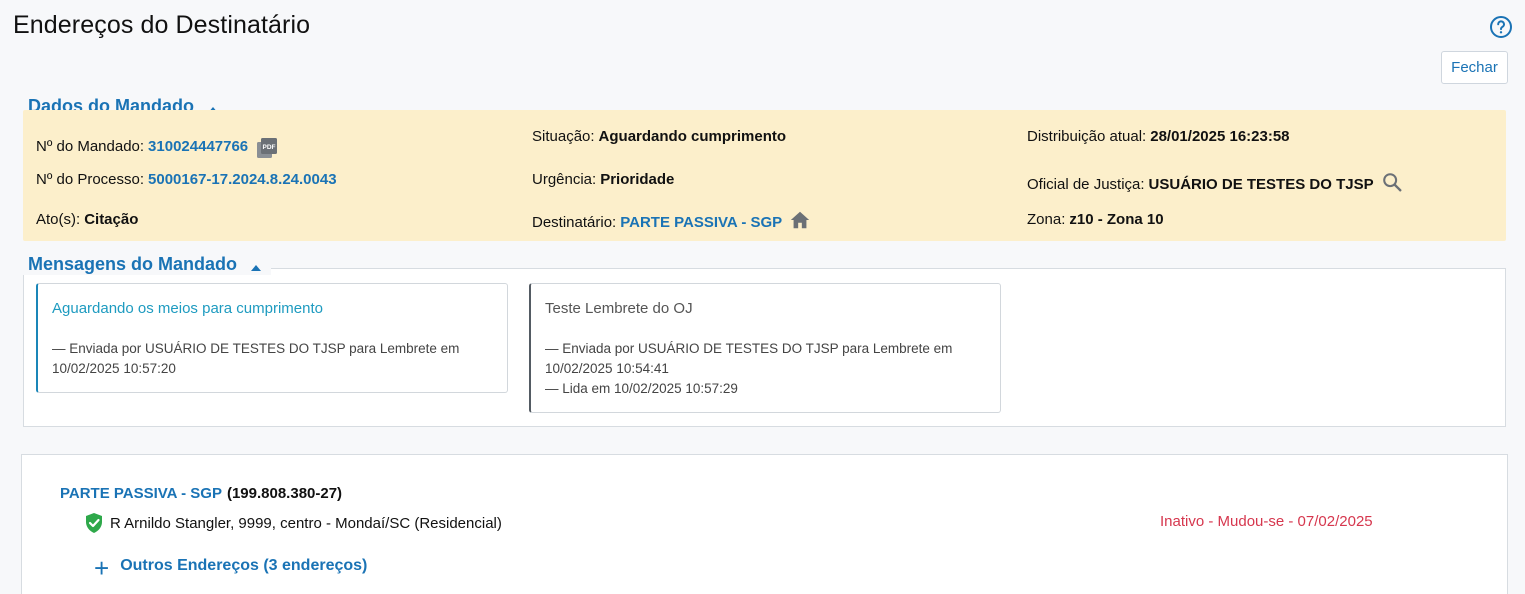  What do you see at coordinates (90, 179) in the screenshot?
I see `label-numero-processo: Nº do Processo:` at bounding box center [90, 179].